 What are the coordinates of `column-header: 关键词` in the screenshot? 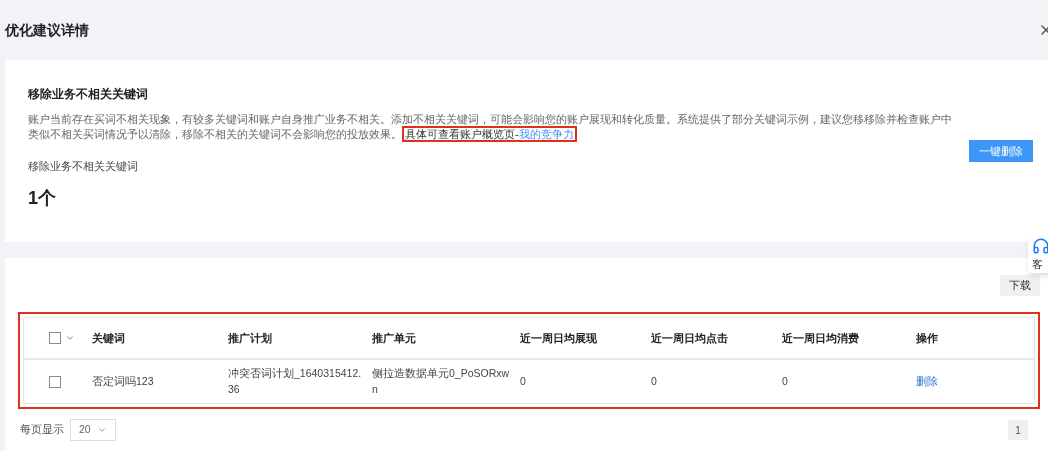 It's located at (108, 337).